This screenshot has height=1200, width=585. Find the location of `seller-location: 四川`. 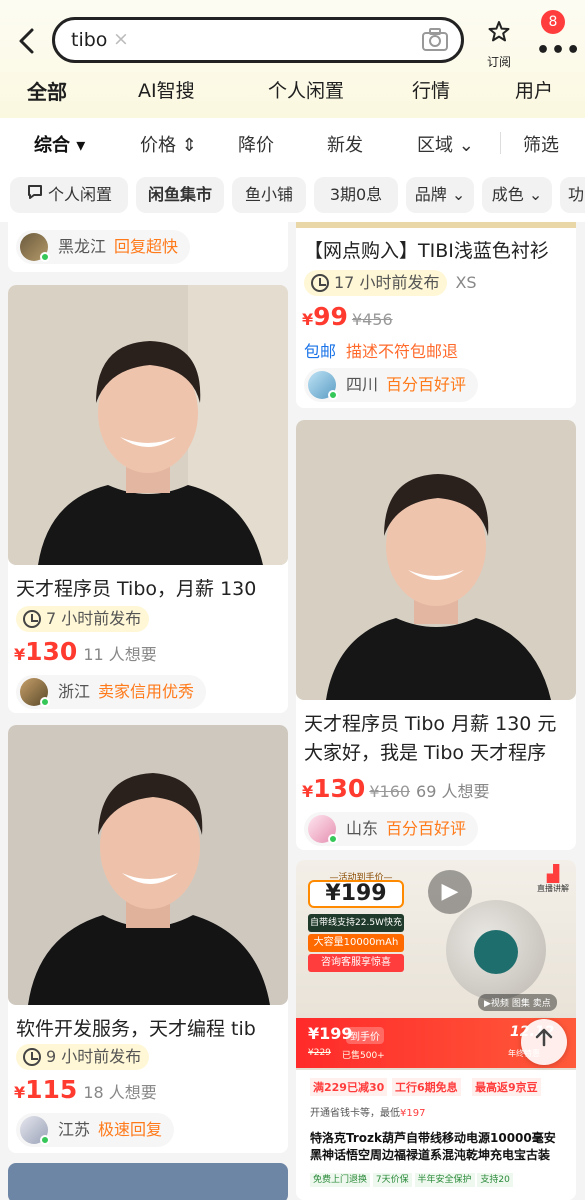

seller-location: 四川 is located at coordinates (362, 384).